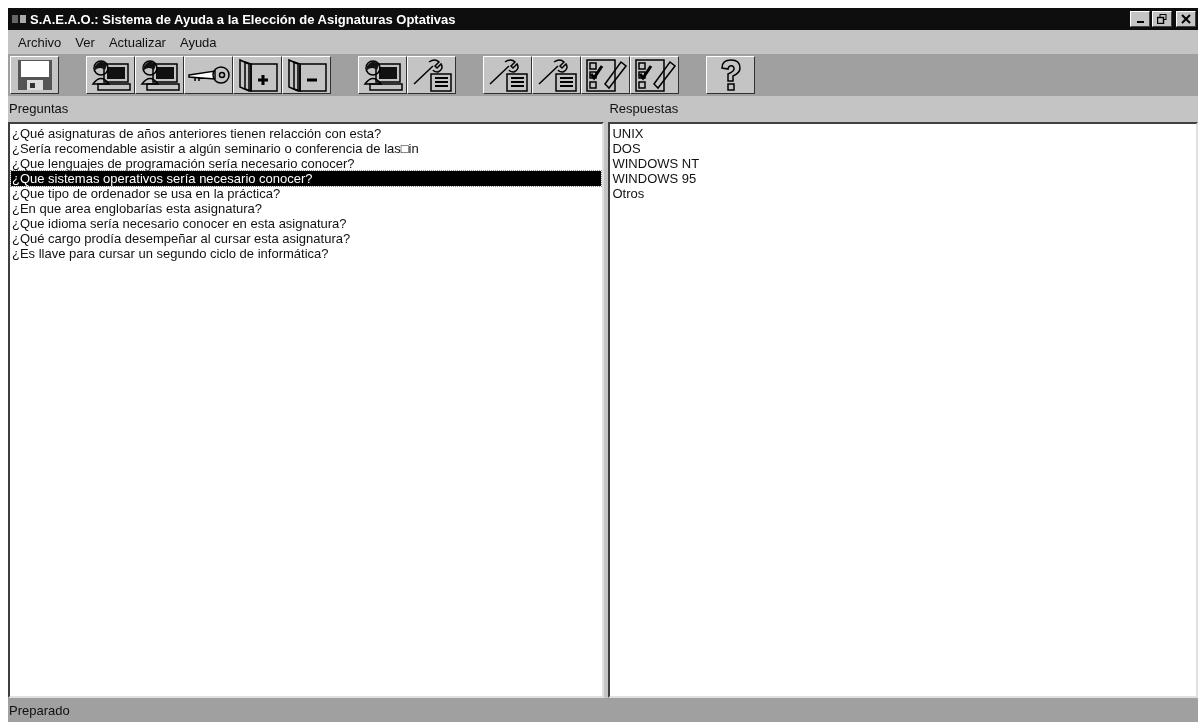 This screenshot has width=1198, height=722. Describe the element at coordinates (306, 148) in the screenshot. I see `list-item: ¿Sería recomendable asistir a algún seminario o conferencia de las□in` at that location.